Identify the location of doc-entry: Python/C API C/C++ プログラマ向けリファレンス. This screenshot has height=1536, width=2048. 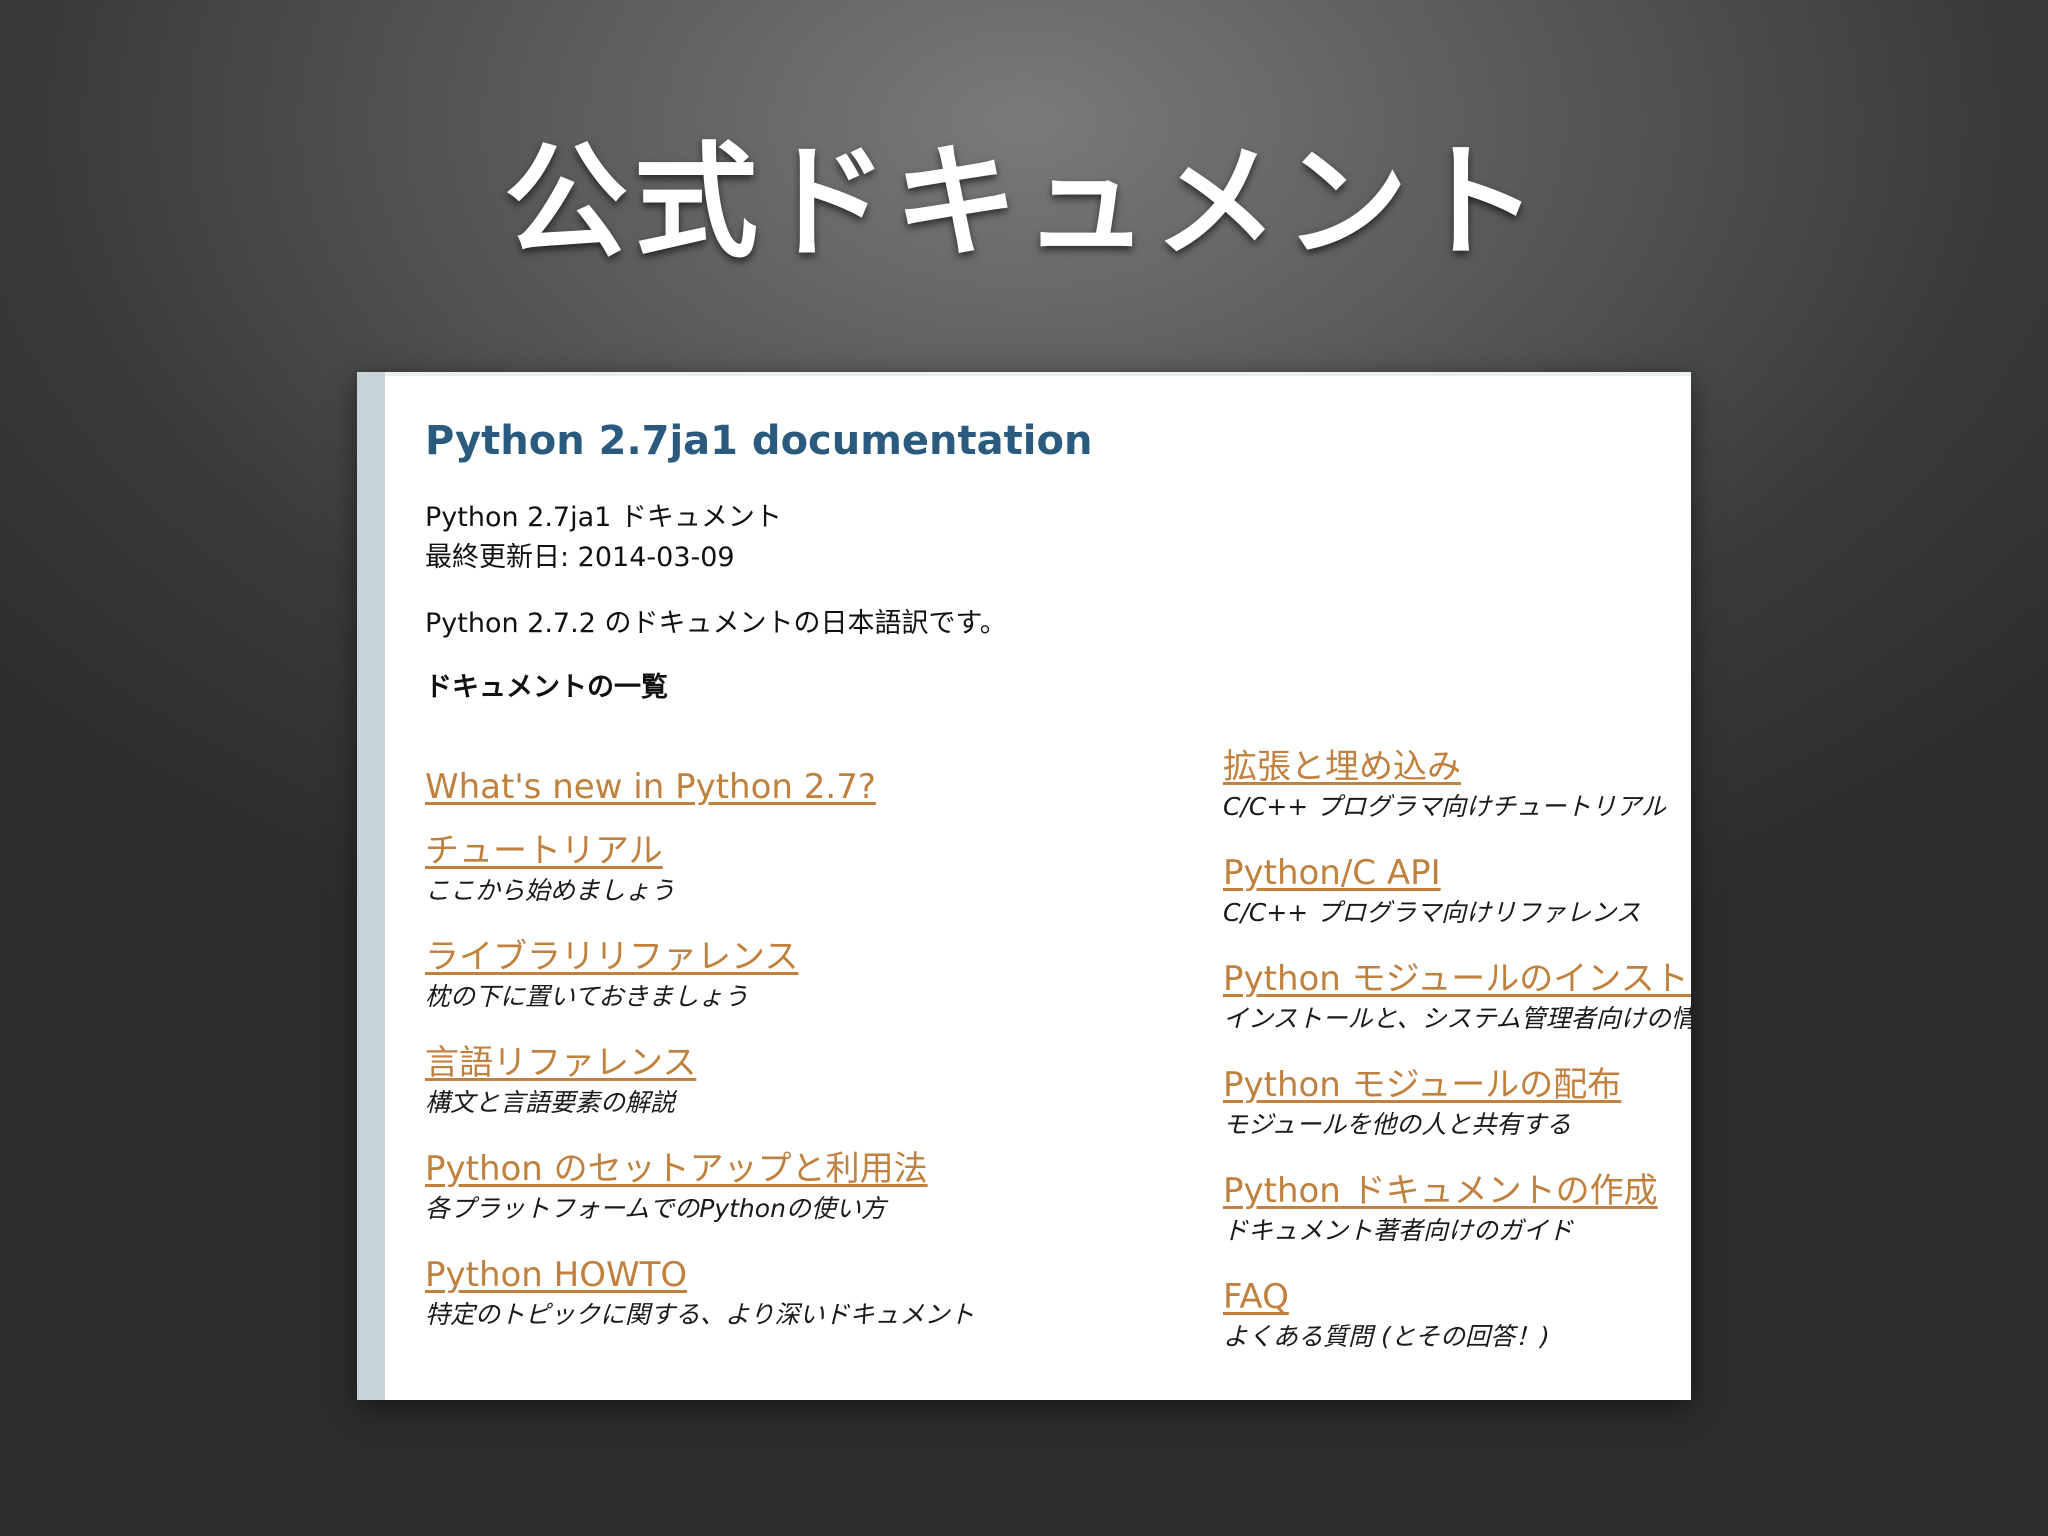
(1432, 891).